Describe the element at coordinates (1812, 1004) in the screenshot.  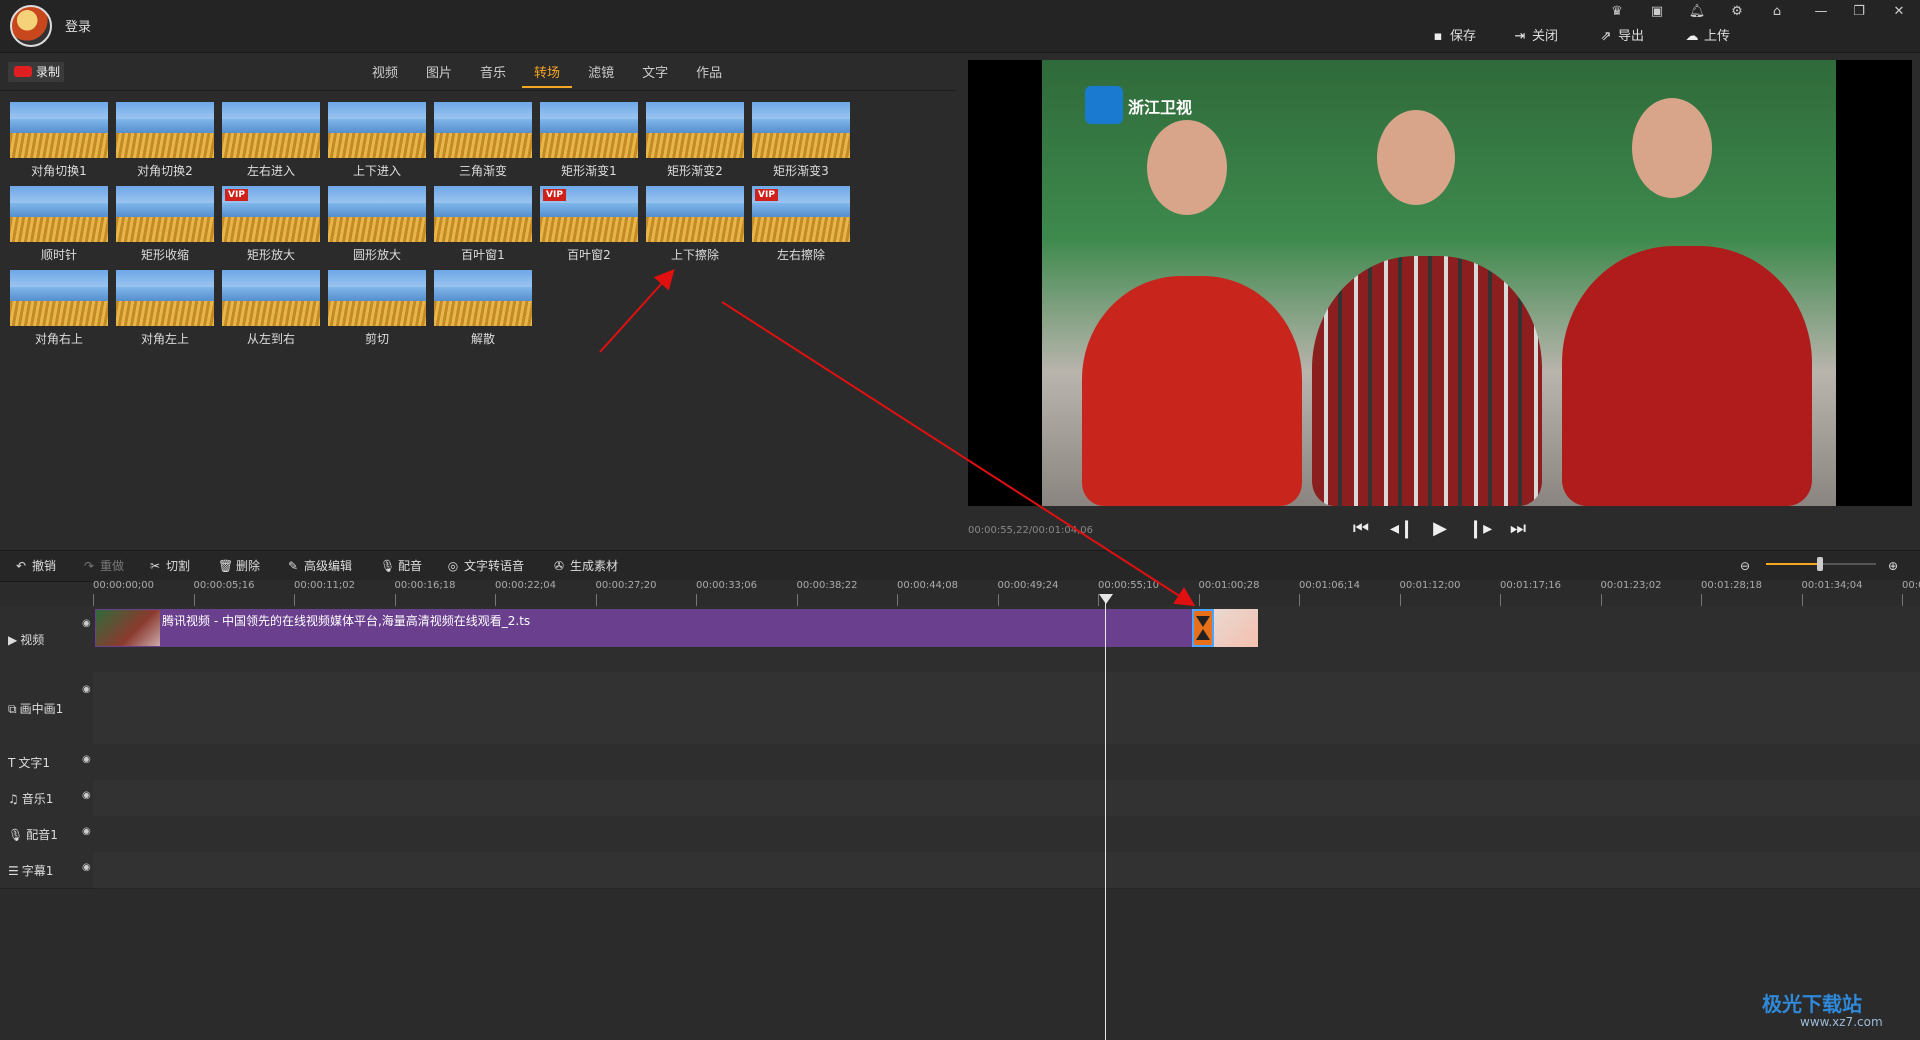
I see `watermark-title: 极光下载站` at that location.